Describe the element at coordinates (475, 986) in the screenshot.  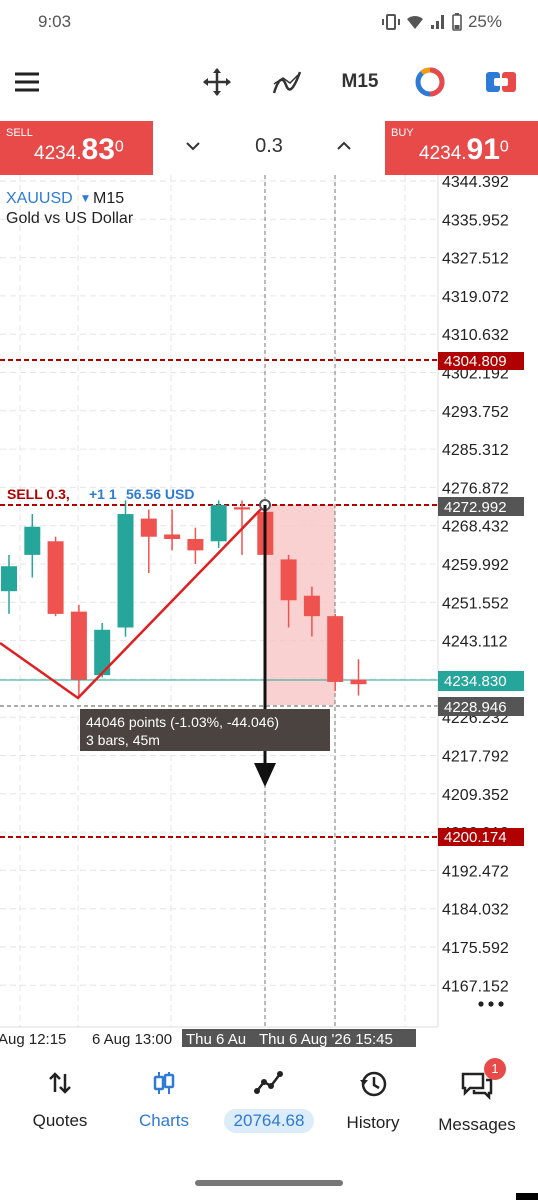
I see `price-tick-label: 4167.152` at that location.